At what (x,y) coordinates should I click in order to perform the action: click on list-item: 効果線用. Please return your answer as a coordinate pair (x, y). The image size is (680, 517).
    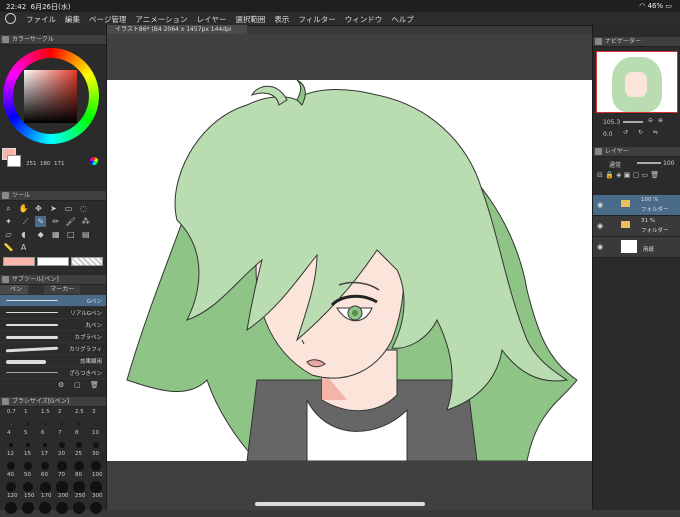
    Looking at the image, I should click on (53, 361).